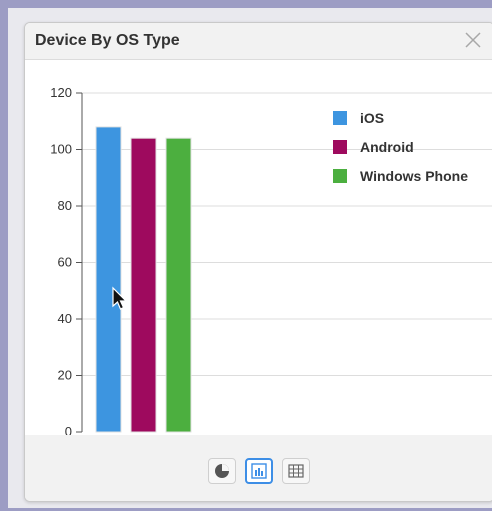 The height and width of the screenshot is (511, 492). Describe the element at coordinates (372, 118) in the screenshot. I see `legend-label: iOS` at that location.